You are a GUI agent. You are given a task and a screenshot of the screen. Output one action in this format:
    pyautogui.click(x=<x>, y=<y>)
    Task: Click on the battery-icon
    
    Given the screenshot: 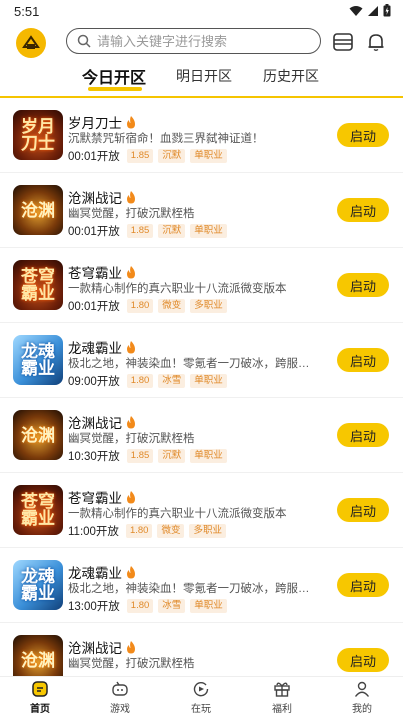 What is the action you would take?
    pyautogui.click(x=387, y=10)
    